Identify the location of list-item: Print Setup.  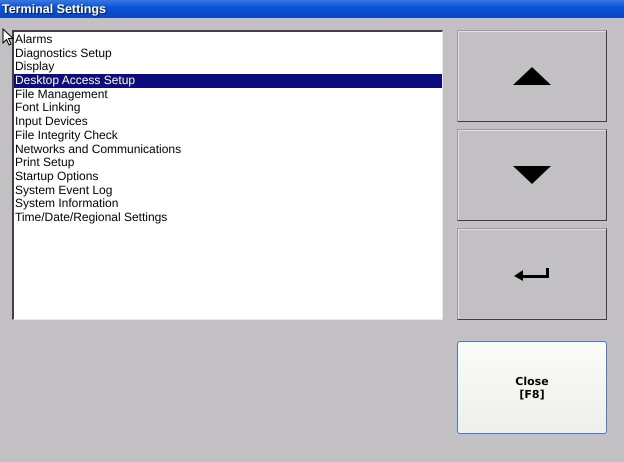
(228, 163).